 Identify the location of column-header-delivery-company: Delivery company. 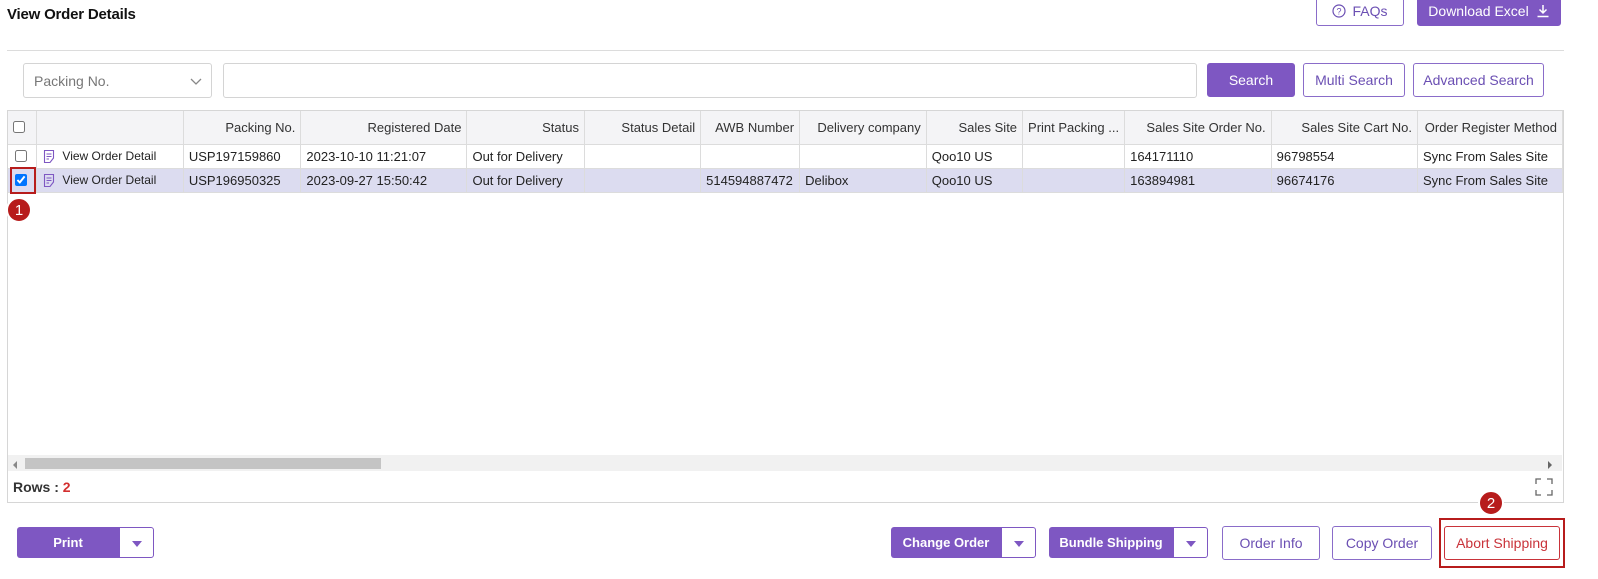
(863, 128).